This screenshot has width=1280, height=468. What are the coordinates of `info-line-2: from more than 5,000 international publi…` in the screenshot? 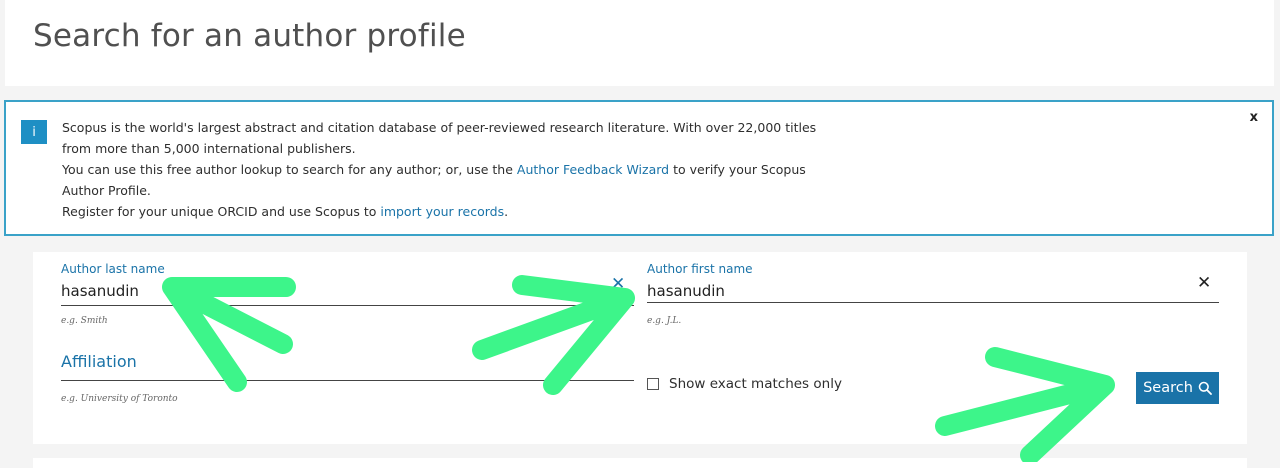 It's located at (209, 148).